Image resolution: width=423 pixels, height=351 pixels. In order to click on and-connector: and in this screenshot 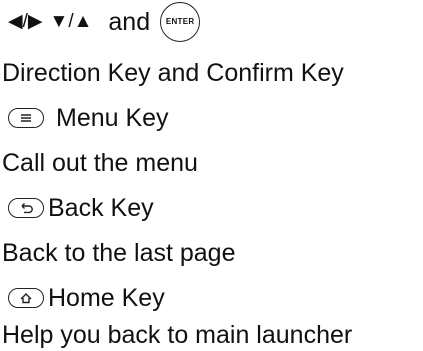, I will do `click(129, 22)`.